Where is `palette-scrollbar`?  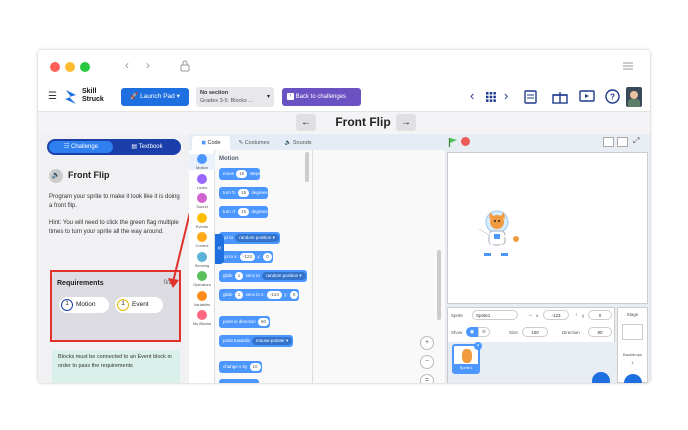
palette-scrollbar is located at coordinates (307, 167).